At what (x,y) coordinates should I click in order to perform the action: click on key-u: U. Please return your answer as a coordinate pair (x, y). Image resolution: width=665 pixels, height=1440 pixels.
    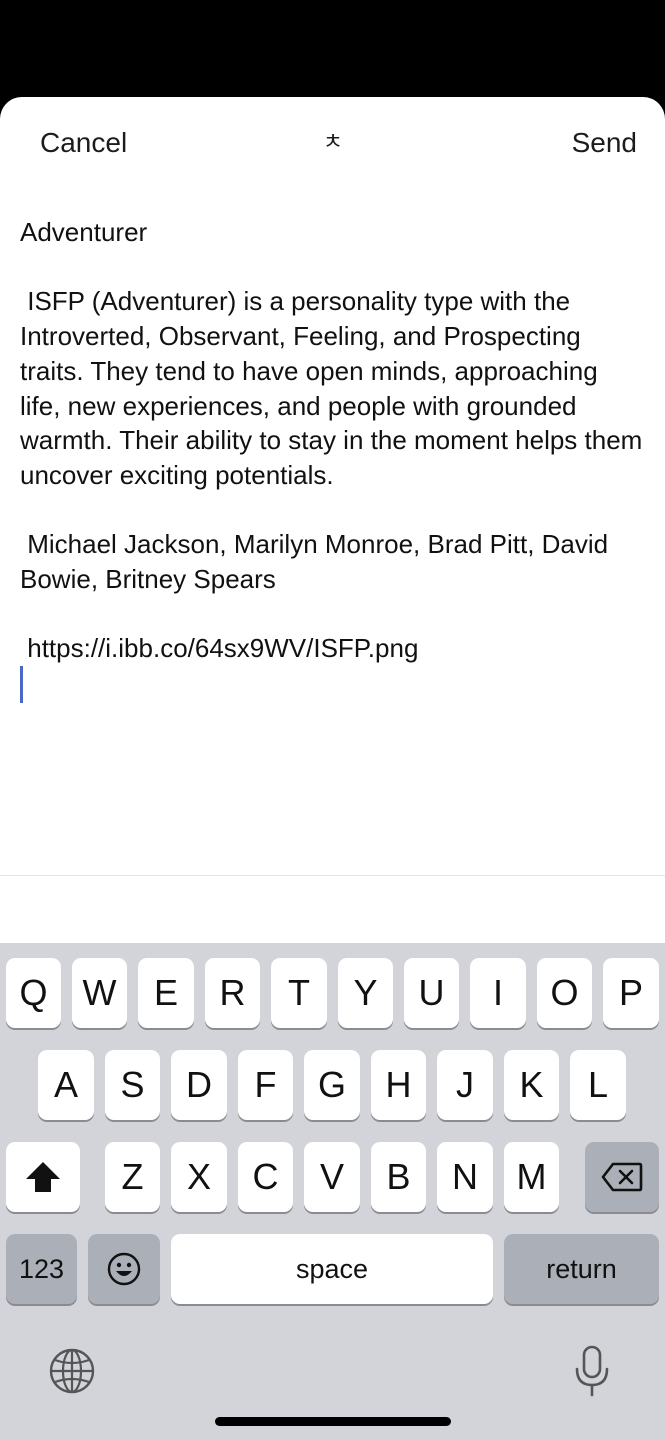
    Looking at the image, I should click on (431, 993).